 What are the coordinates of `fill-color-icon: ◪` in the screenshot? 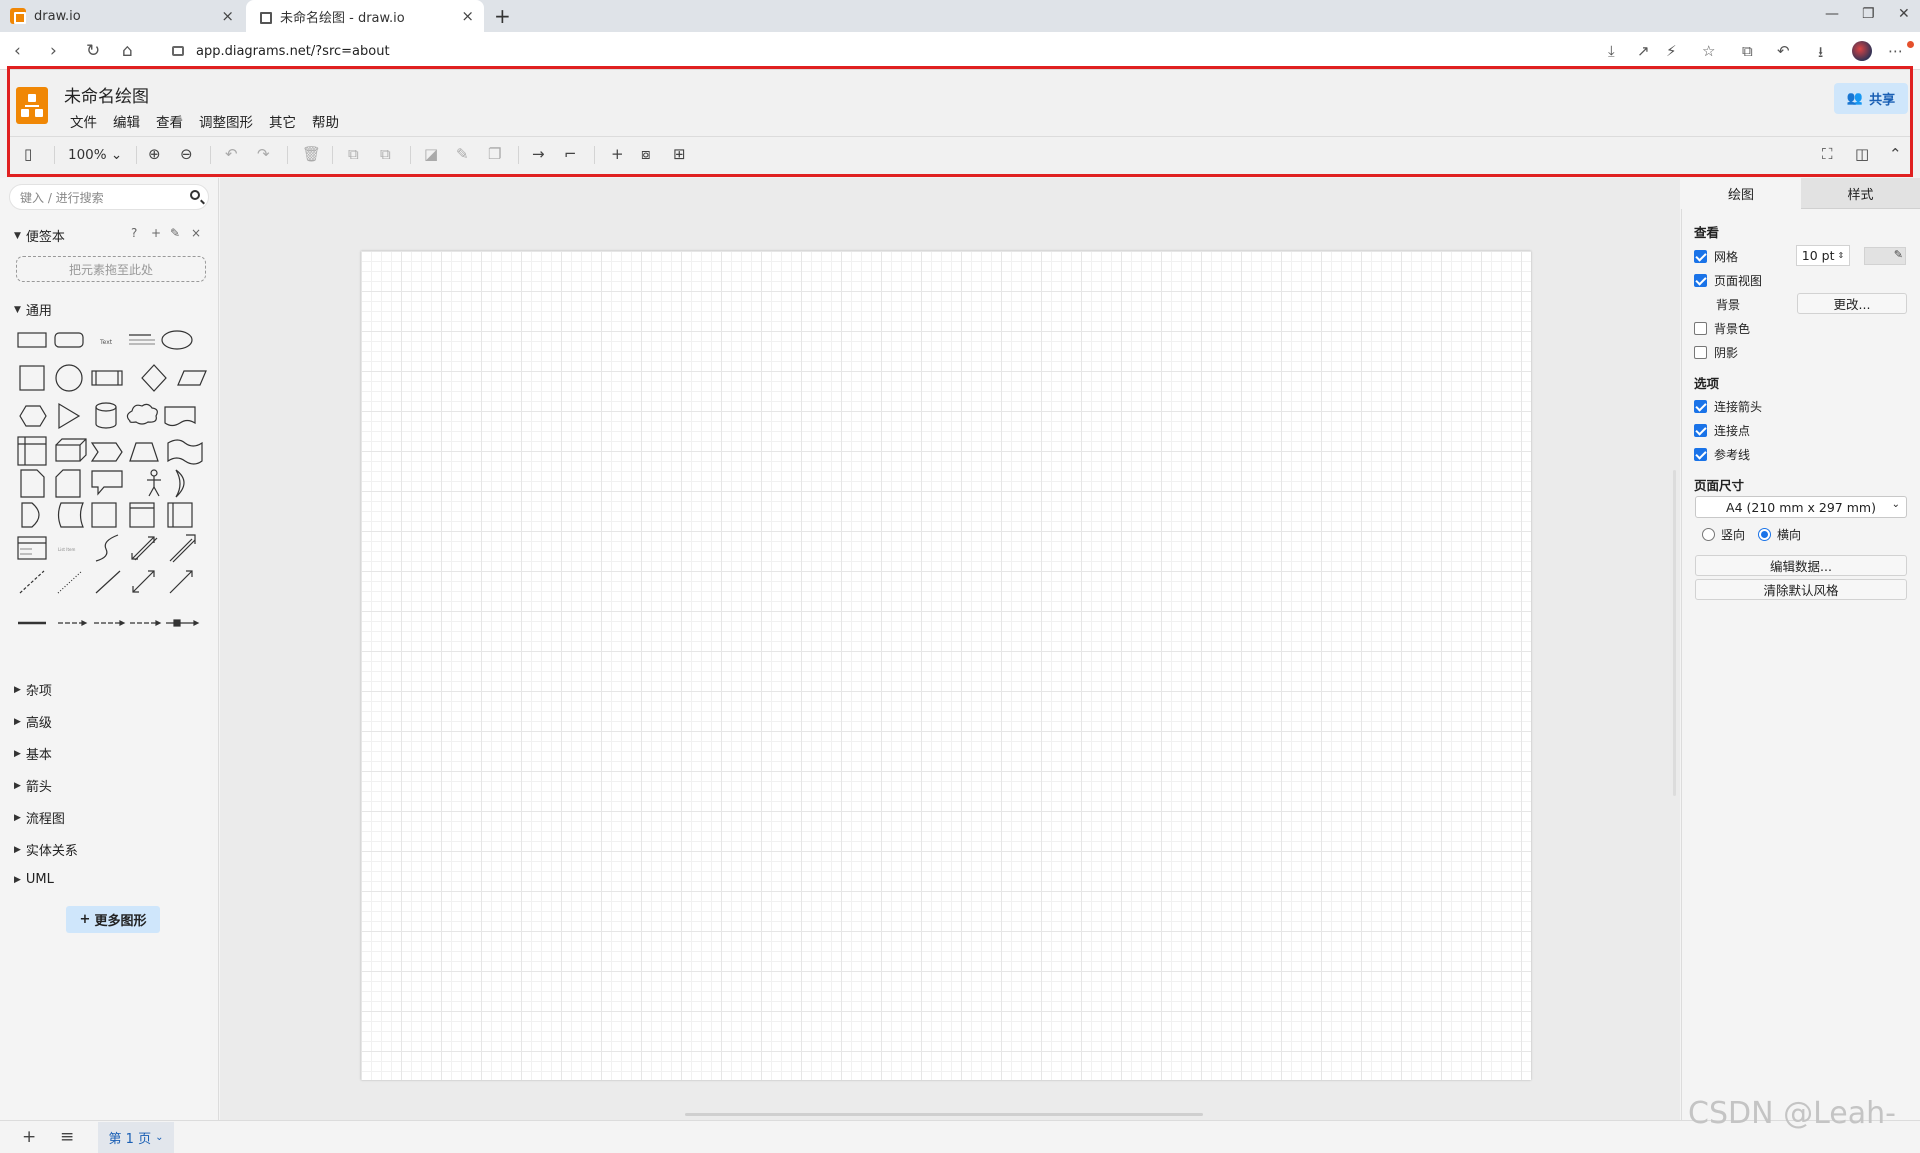 It's located at (431, 154).